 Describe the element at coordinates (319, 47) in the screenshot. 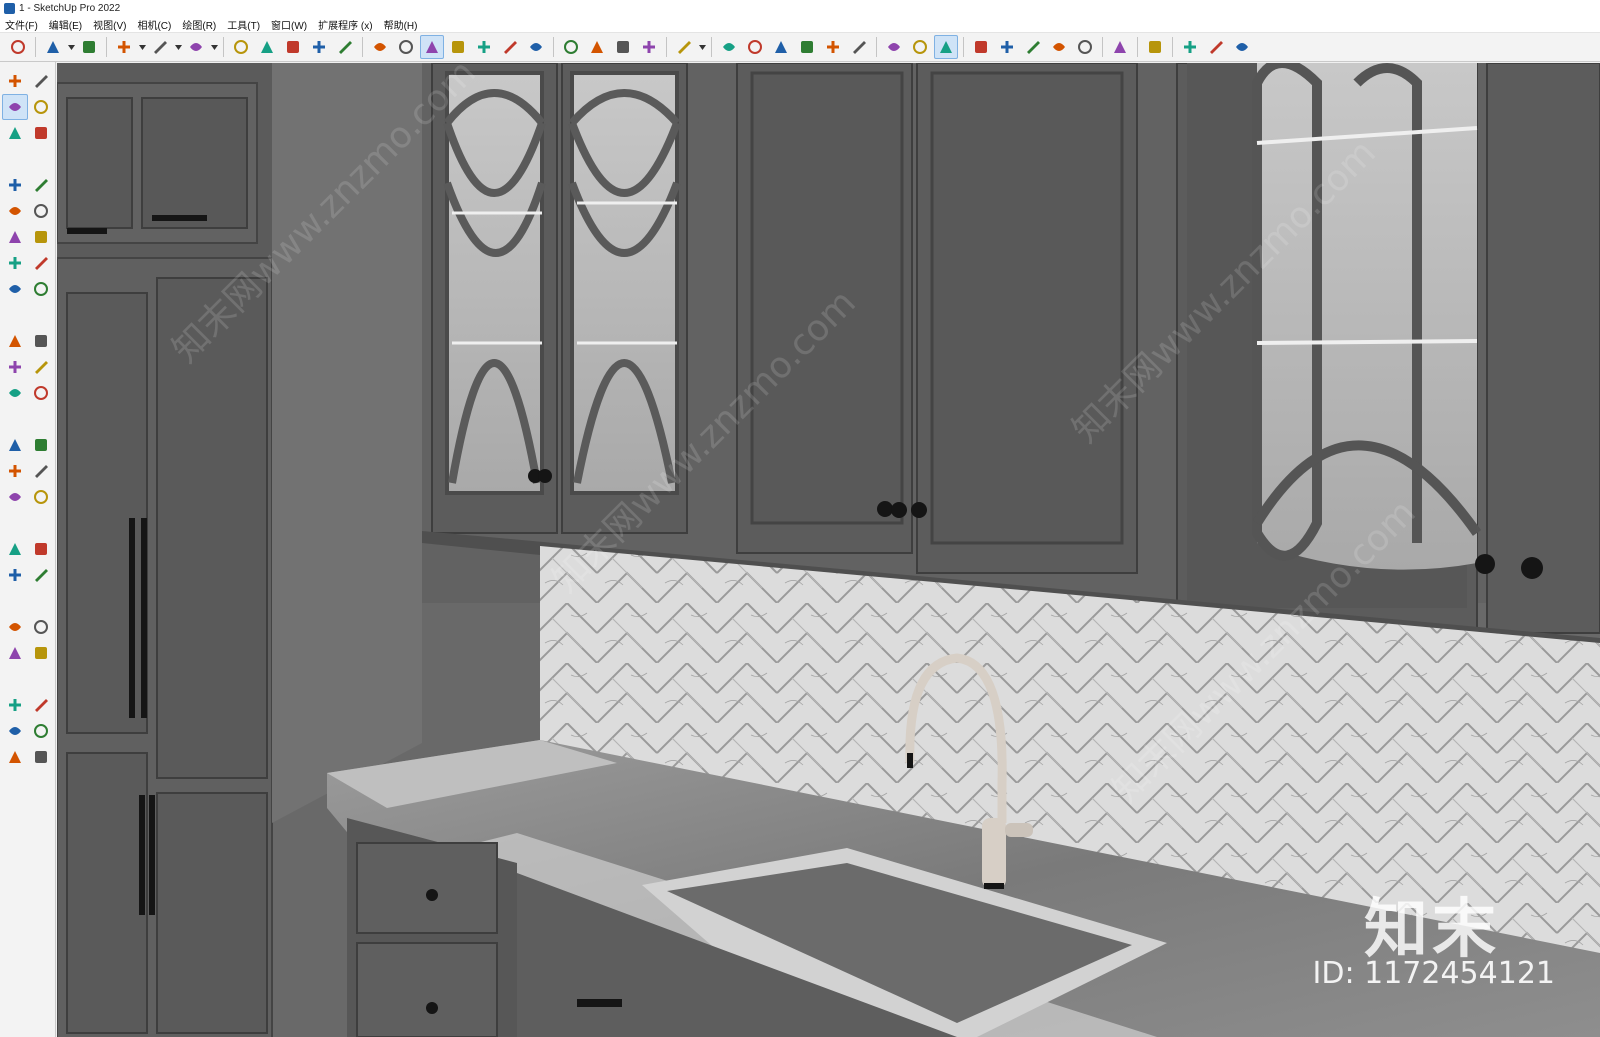

I see `rotate-button` at that location.